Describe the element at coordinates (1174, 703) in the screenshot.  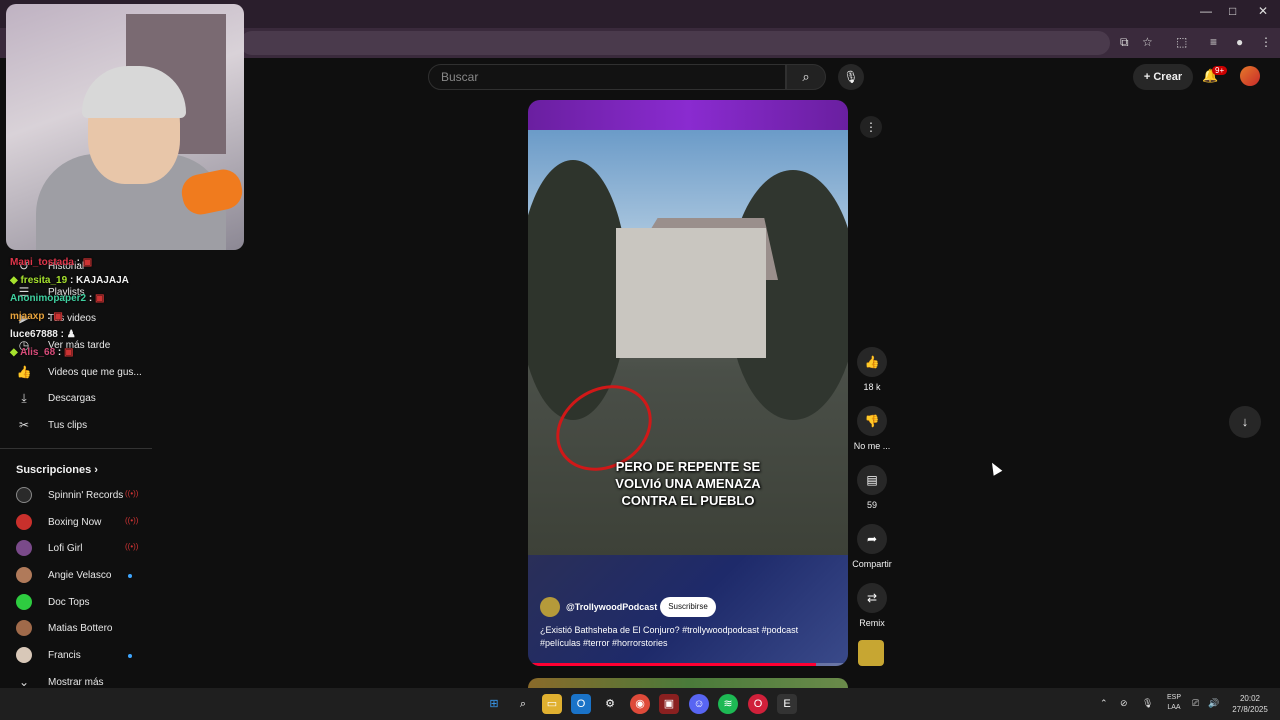
I see `language-indicator: ESP LAA` at that location.